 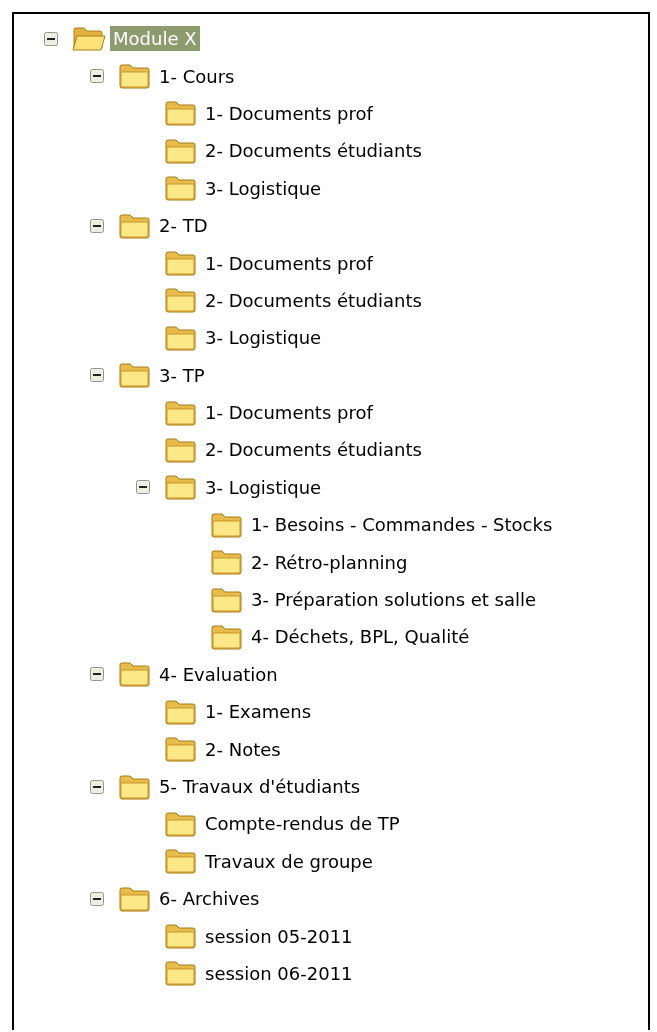 What do you see at coordinates (279, 973) in the screenshot?
I see `folder-label: session 06-2011` at bounding box center [279, 973].